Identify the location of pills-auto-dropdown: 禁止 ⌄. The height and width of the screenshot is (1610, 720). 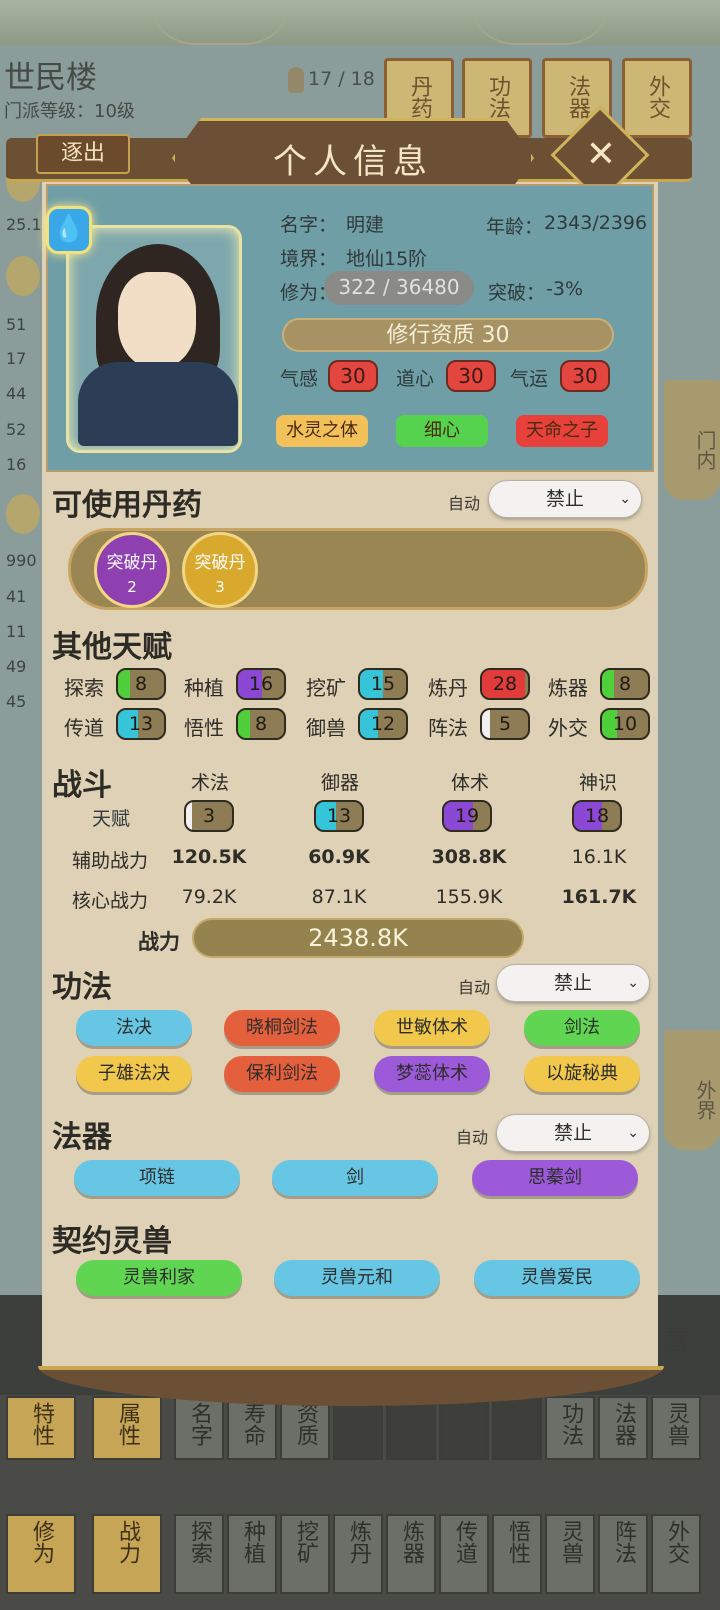
(565, 499).